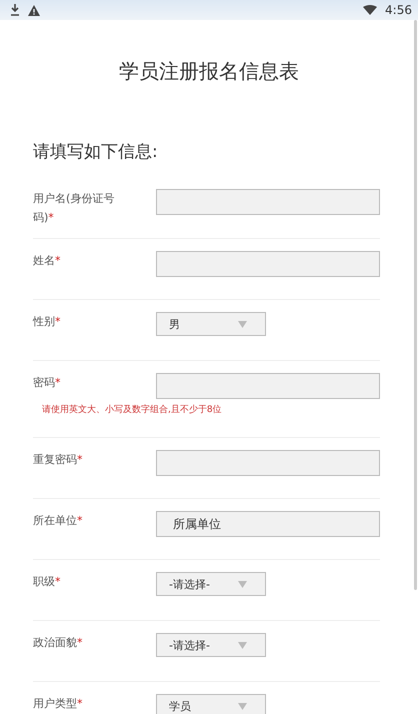 The image size is (418, 714). What do you see at coordinates (58, 521) in the screenshot?
I see `field-label: 所在单位*` at bounding box center [58, 521].